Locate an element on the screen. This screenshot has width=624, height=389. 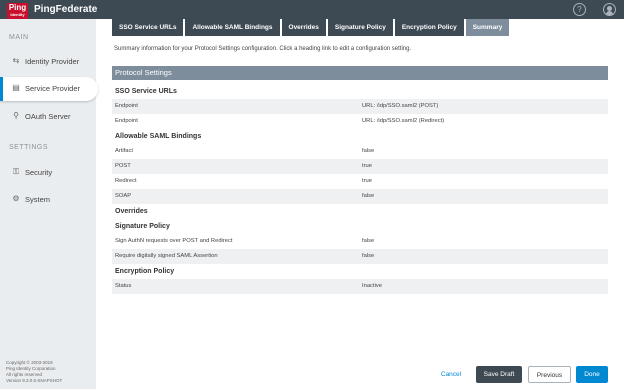
tab-encryption-policy: Encryption Policy is located at coordinates (429, 27).